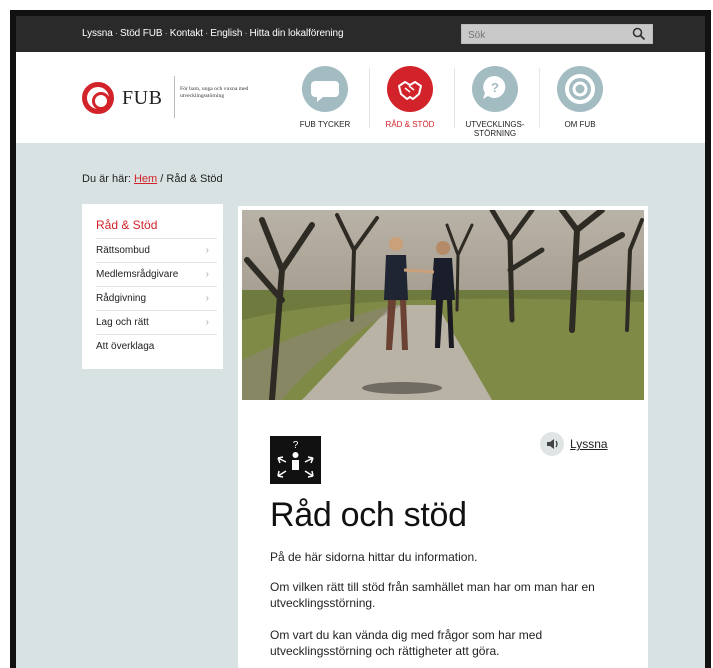 This screenshot has height=668, width=713. Describe the element at coordinates (410, 124) in the screenshot. I see `nav-label: RÅD & STÖD` at that location.